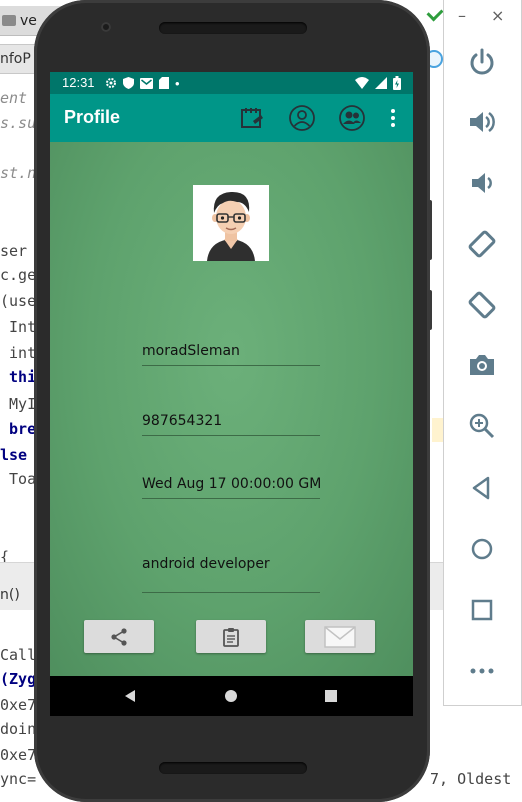  Describe the element at coordinates (28, 21) in the screenshot. I see `editor-tab-label: ve` at that location.